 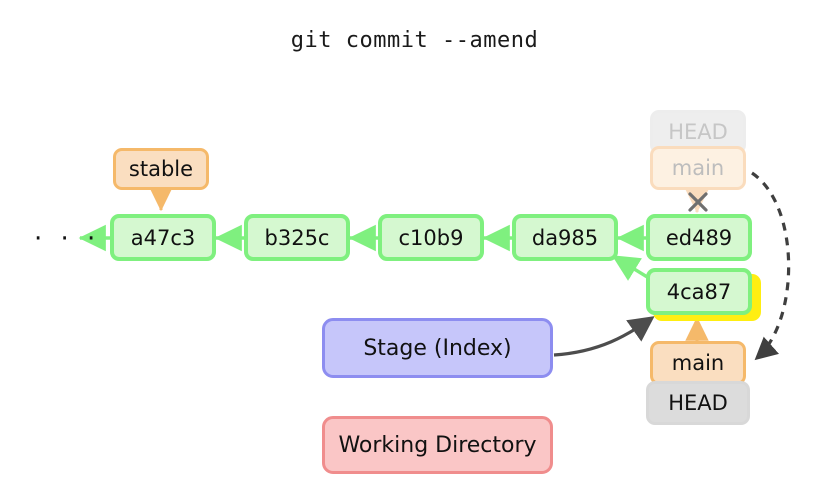 What do you see at coordinates (414, 40) in the screenshot?
I see `page-title: git commit --amend` at bounding box center [414, 40].